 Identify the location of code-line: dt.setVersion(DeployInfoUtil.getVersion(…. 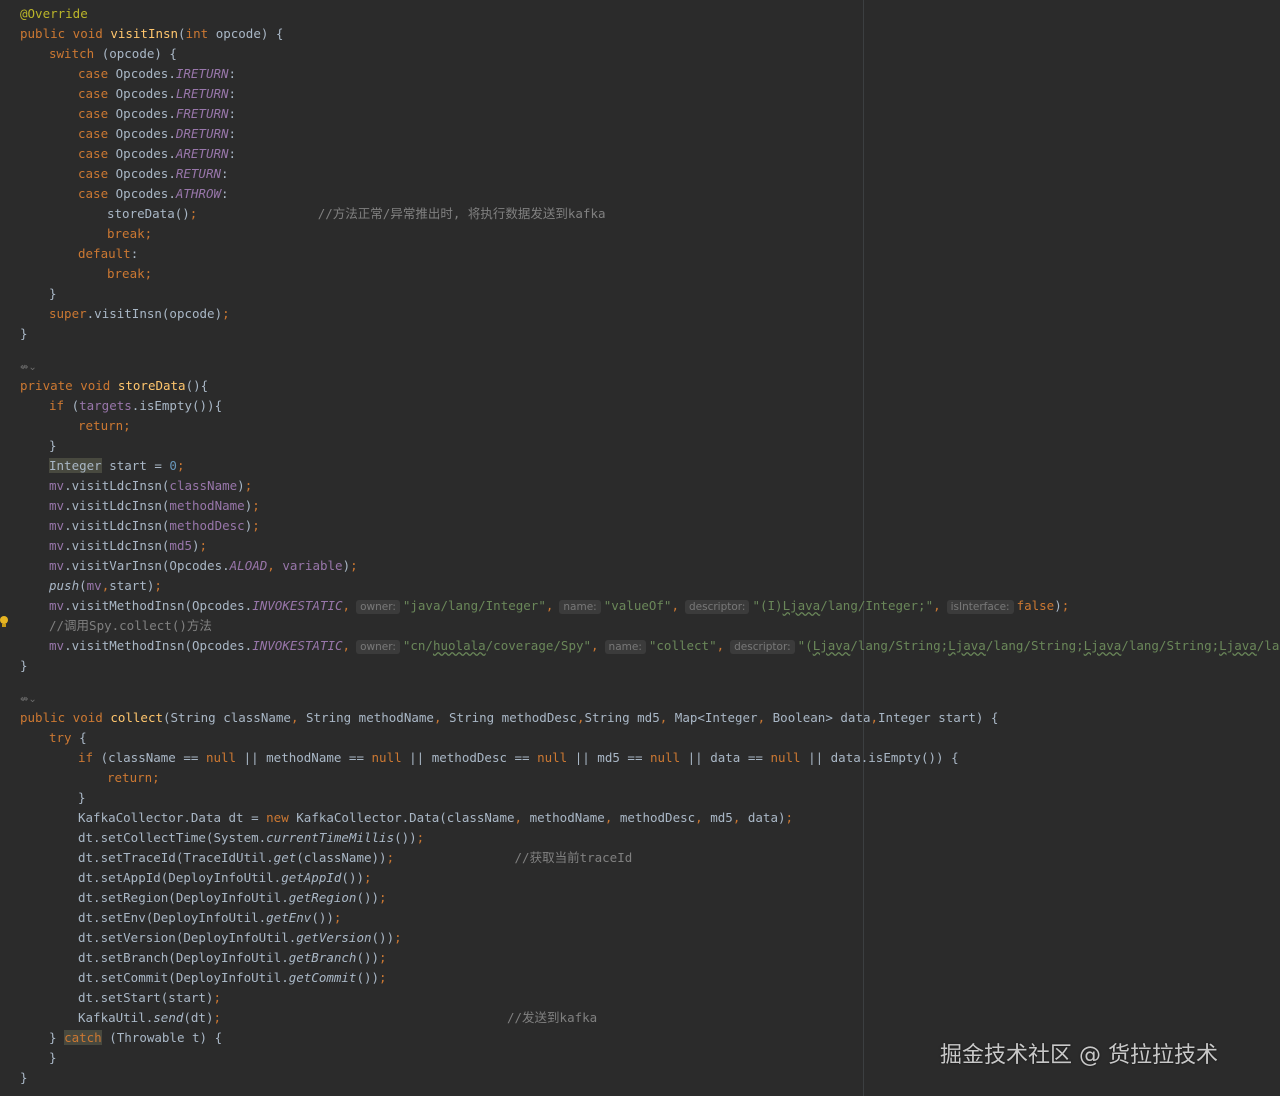
(240, 938).